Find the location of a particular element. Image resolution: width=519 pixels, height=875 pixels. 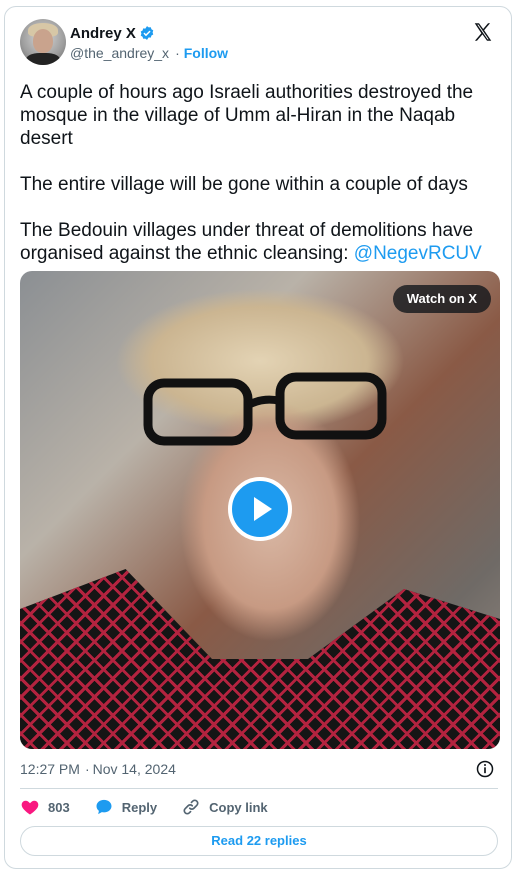

like-button: 803 is located at coordinates (45, 807).